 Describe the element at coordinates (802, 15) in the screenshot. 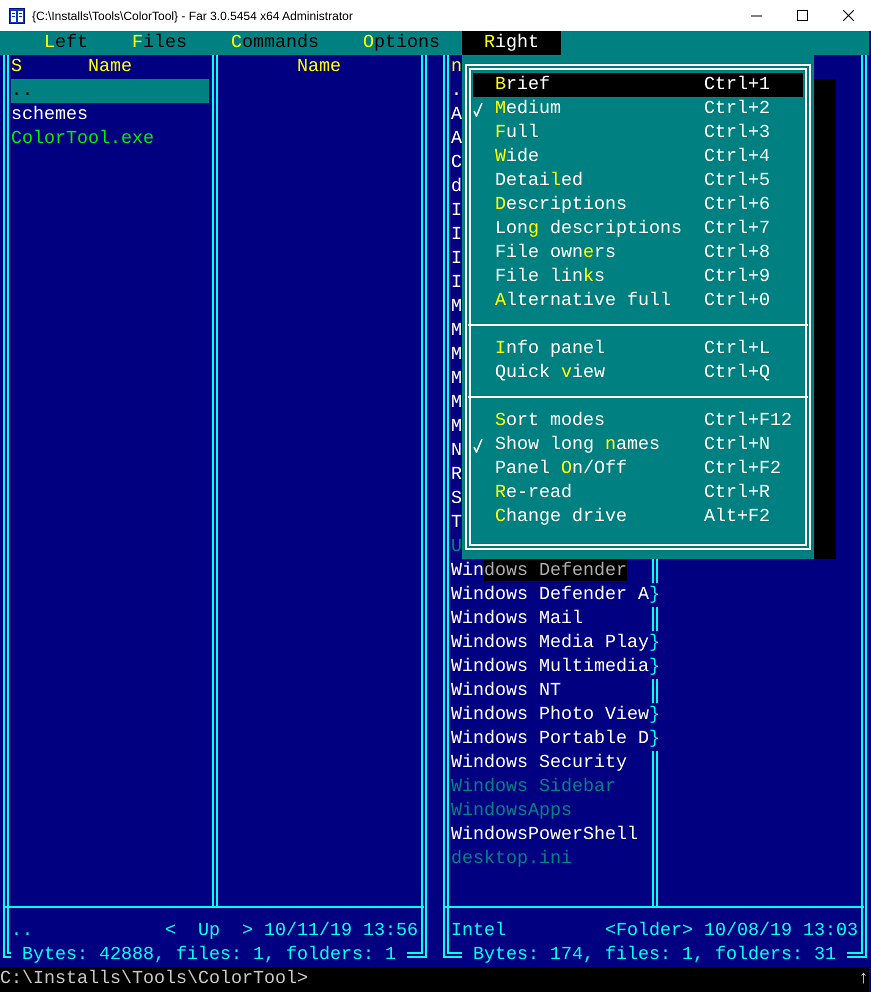

I see `maximize-icon` at that location.